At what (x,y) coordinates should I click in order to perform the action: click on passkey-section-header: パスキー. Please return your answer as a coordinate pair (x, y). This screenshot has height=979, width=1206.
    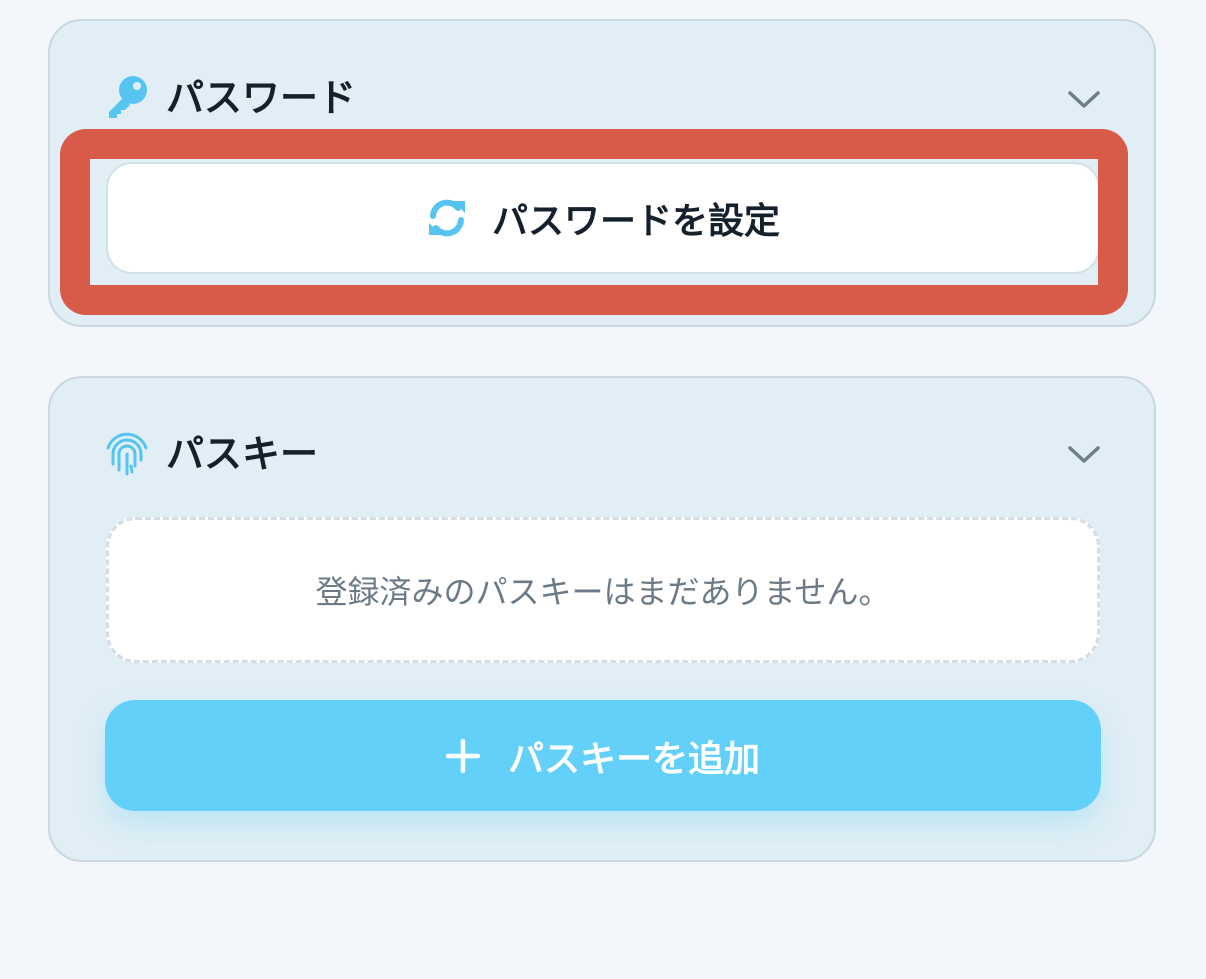
    Looking at the image, I should click on (602, 453).